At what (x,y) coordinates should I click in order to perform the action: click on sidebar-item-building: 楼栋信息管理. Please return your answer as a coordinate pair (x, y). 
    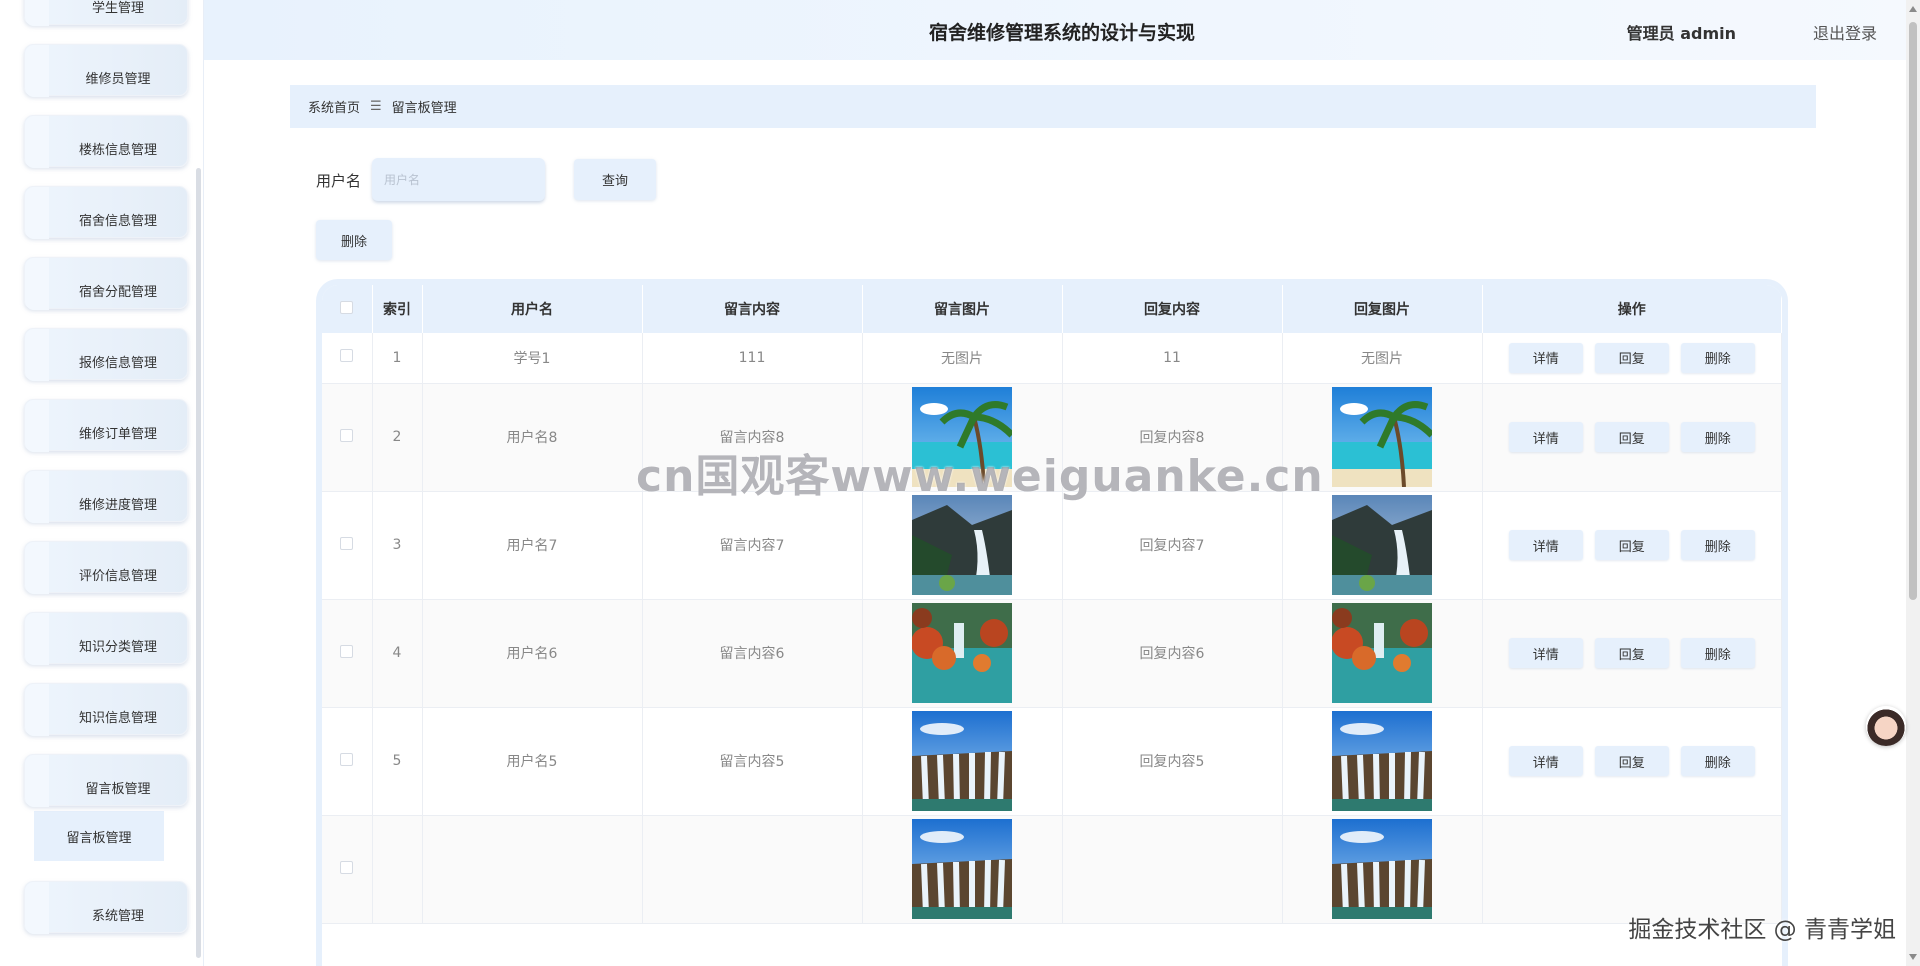
    Looking at the image, I should click on (106, 141).